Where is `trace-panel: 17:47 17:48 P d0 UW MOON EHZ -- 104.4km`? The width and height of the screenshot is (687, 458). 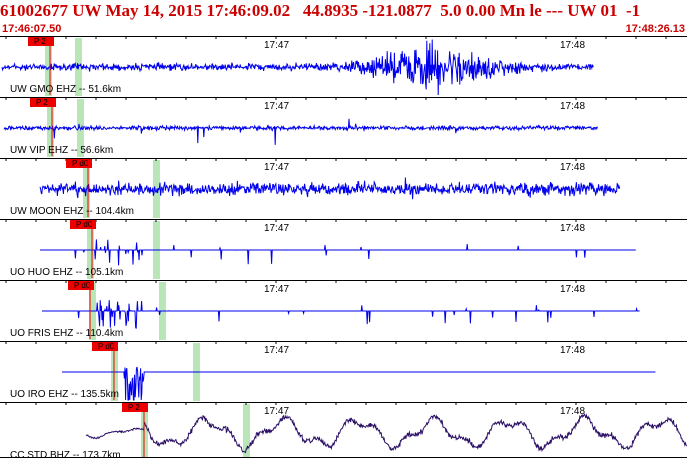 trace-panel: 17:47 17:48 P d0 UW MOON EHZ -- 104.4km is located at coordinates (343, 188).